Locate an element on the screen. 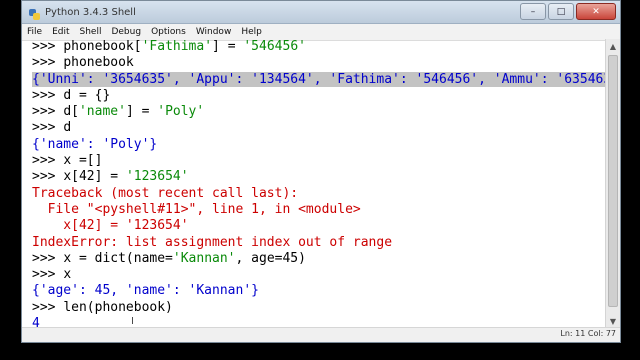  python-icon is located at coordinates (34, 13).